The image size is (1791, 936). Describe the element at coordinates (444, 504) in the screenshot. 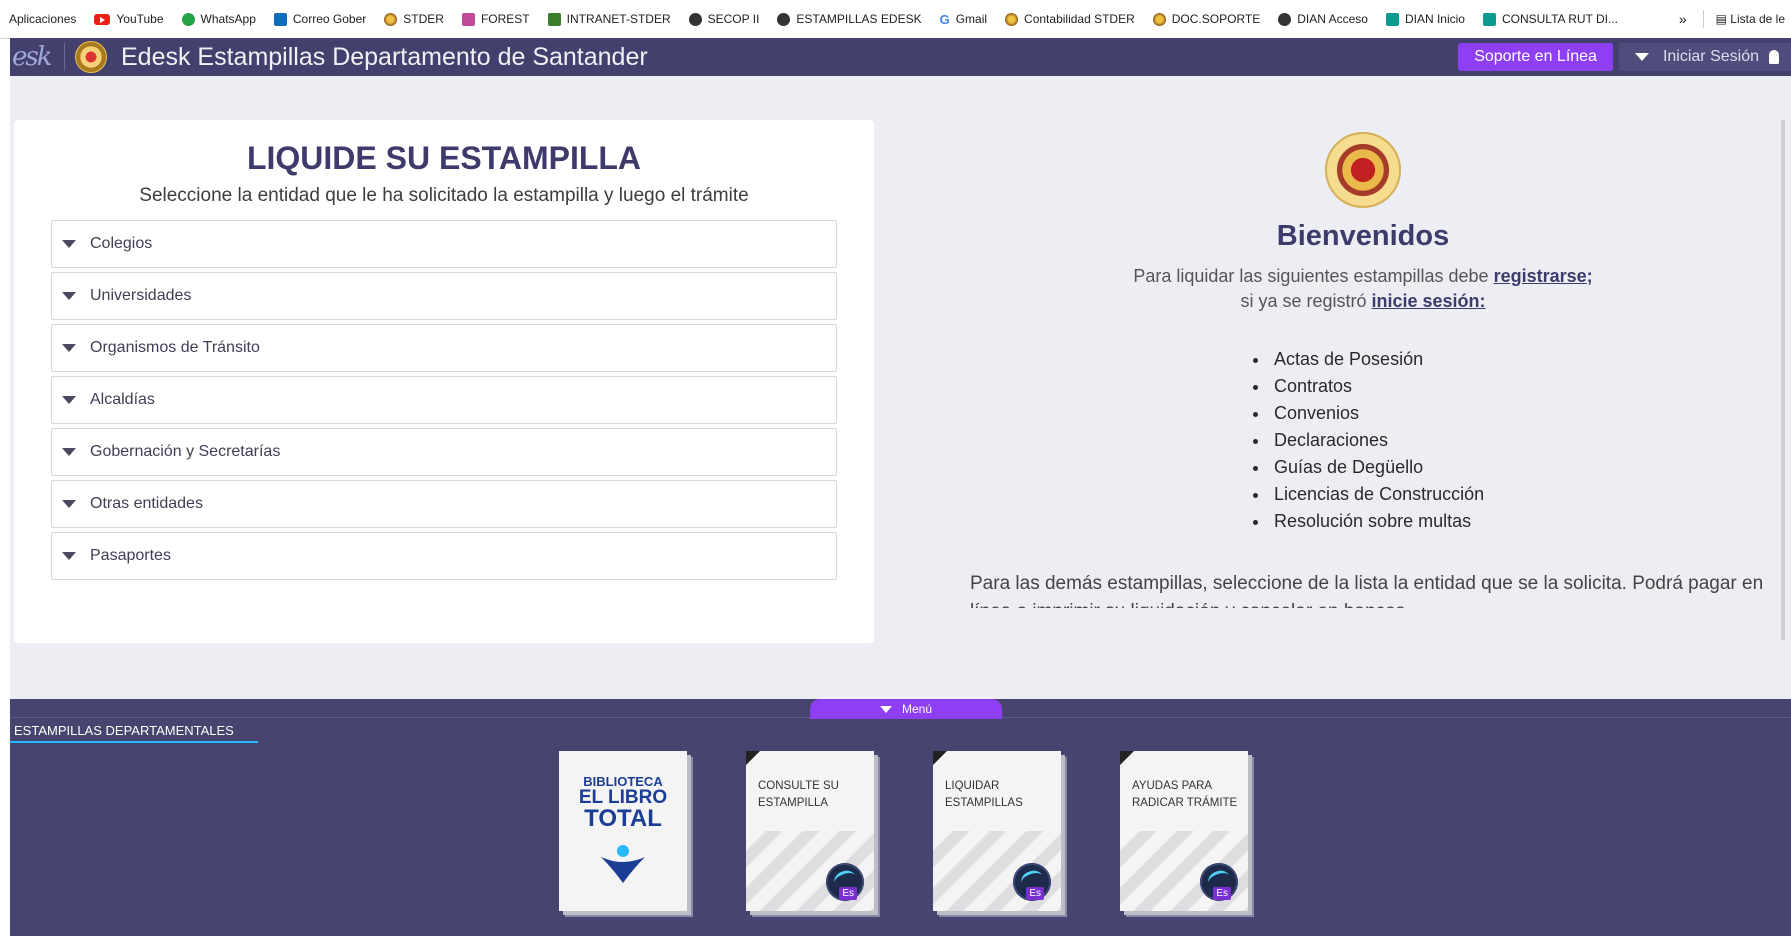

I see `accordion-otras-entidades: Otras entidades` at that location.